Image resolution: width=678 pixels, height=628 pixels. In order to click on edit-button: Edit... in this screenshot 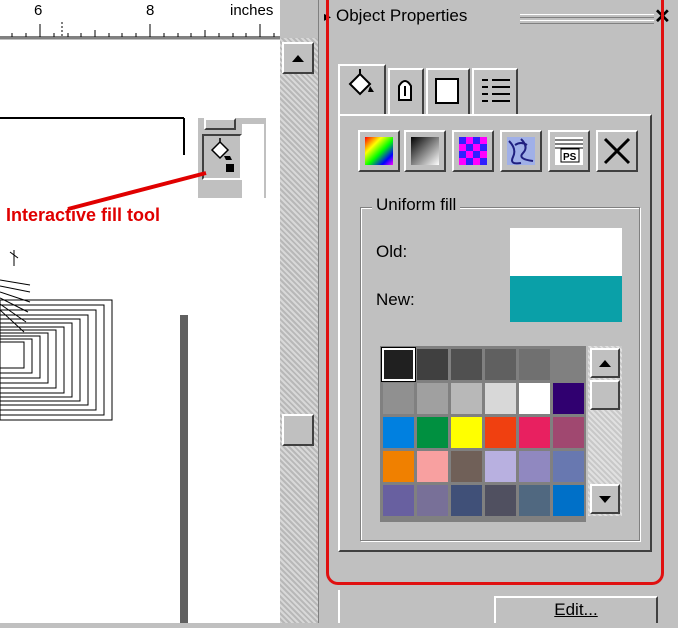, I will do `click(576, 609)`.